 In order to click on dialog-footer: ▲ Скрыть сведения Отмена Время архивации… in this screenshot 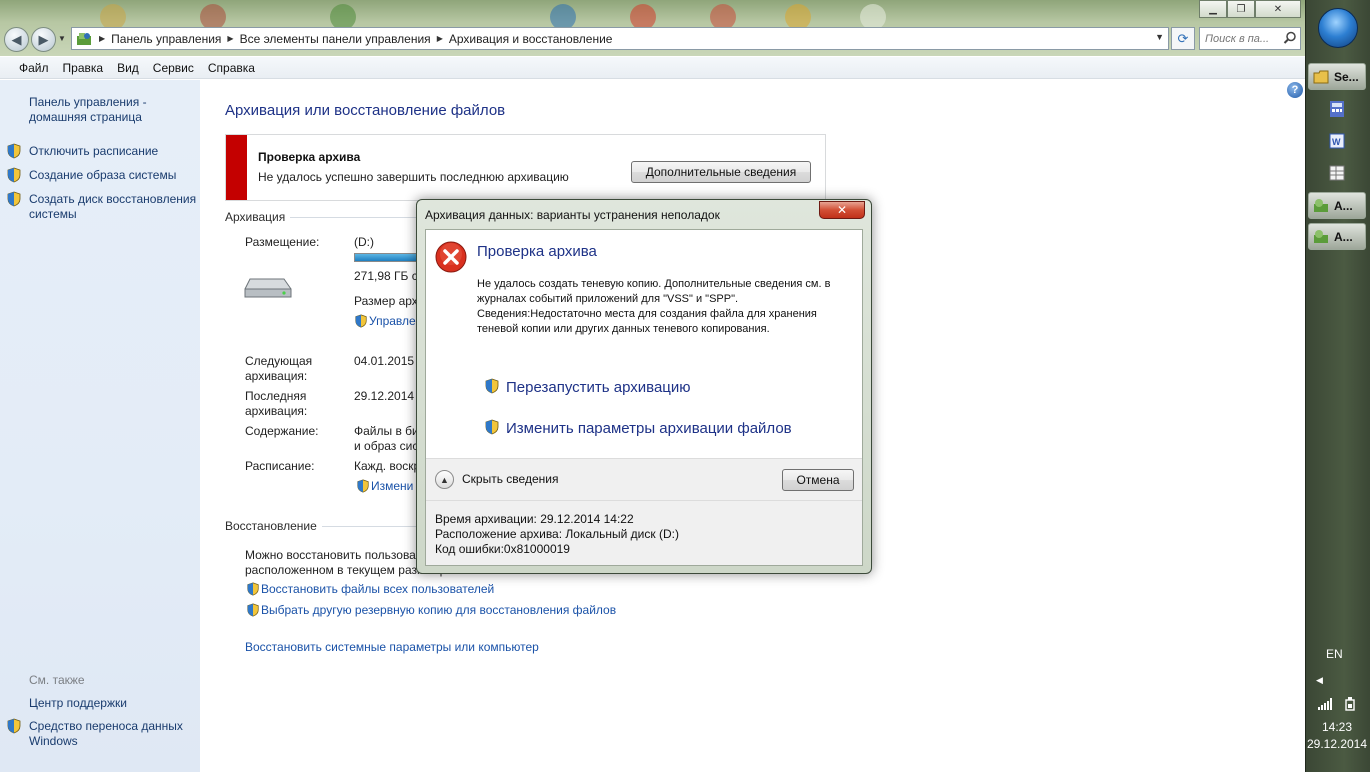, I will do `click(644, 511)`.